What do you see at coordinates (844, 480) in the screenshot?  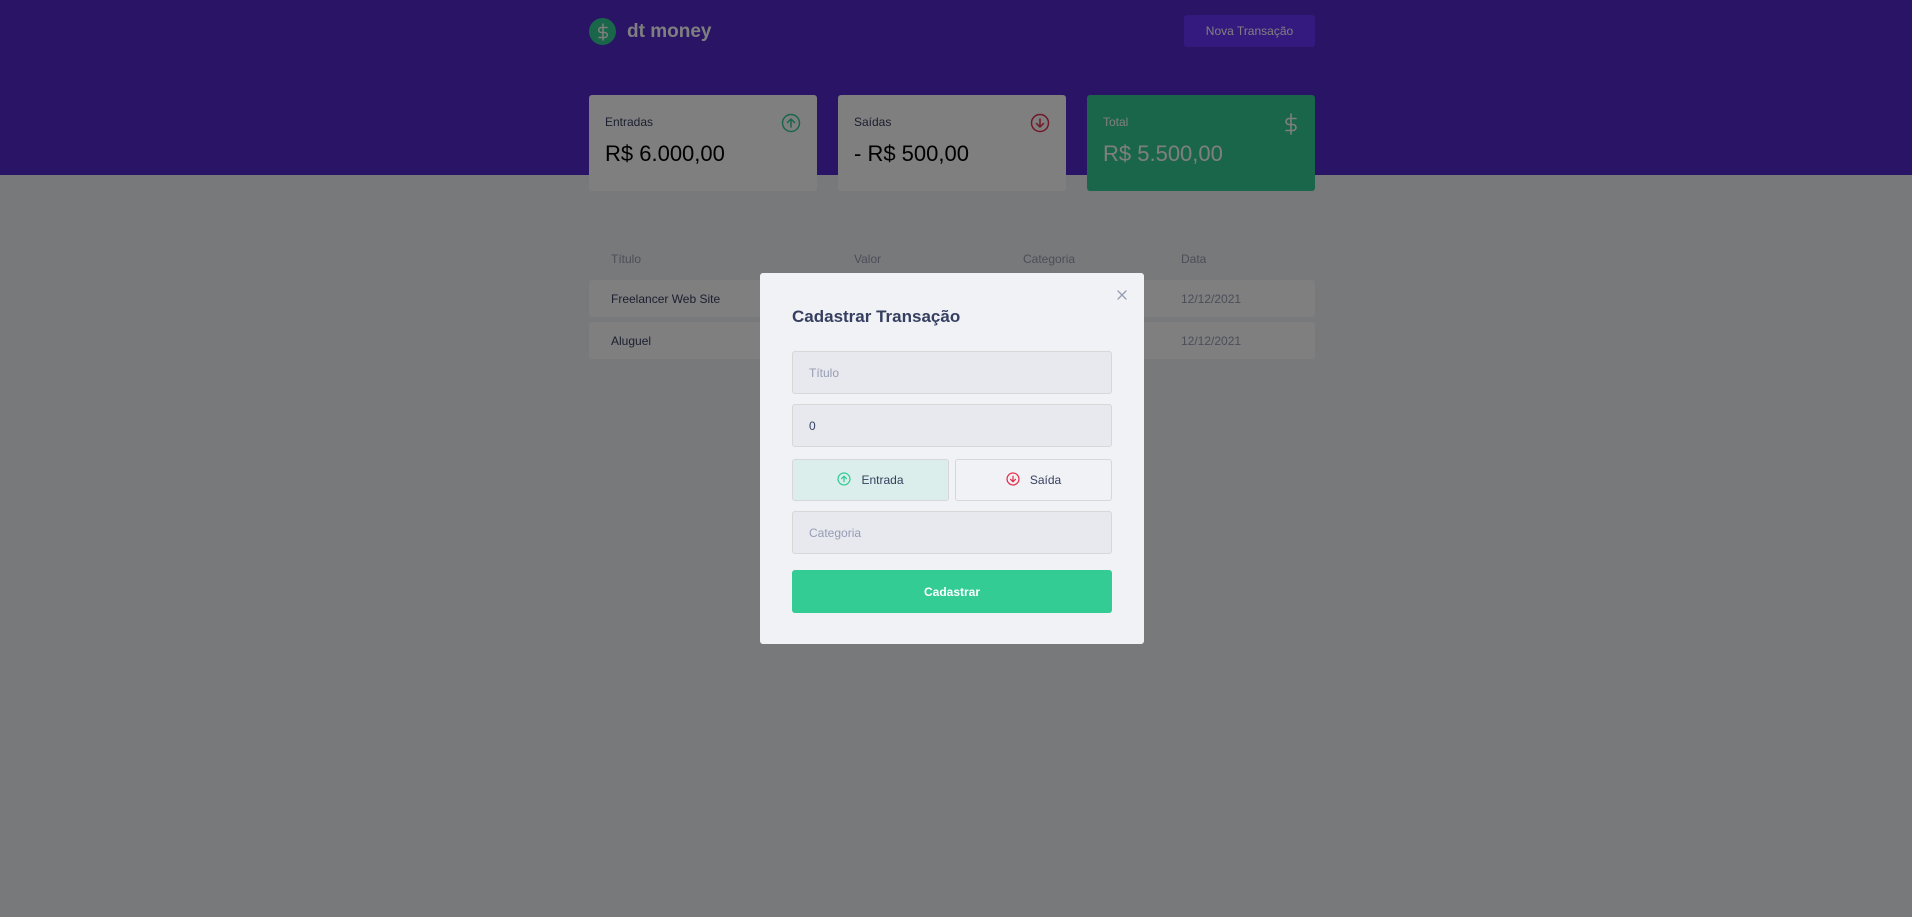 I see `arrow-up-circle-icon` at bounding box center [844, 480].